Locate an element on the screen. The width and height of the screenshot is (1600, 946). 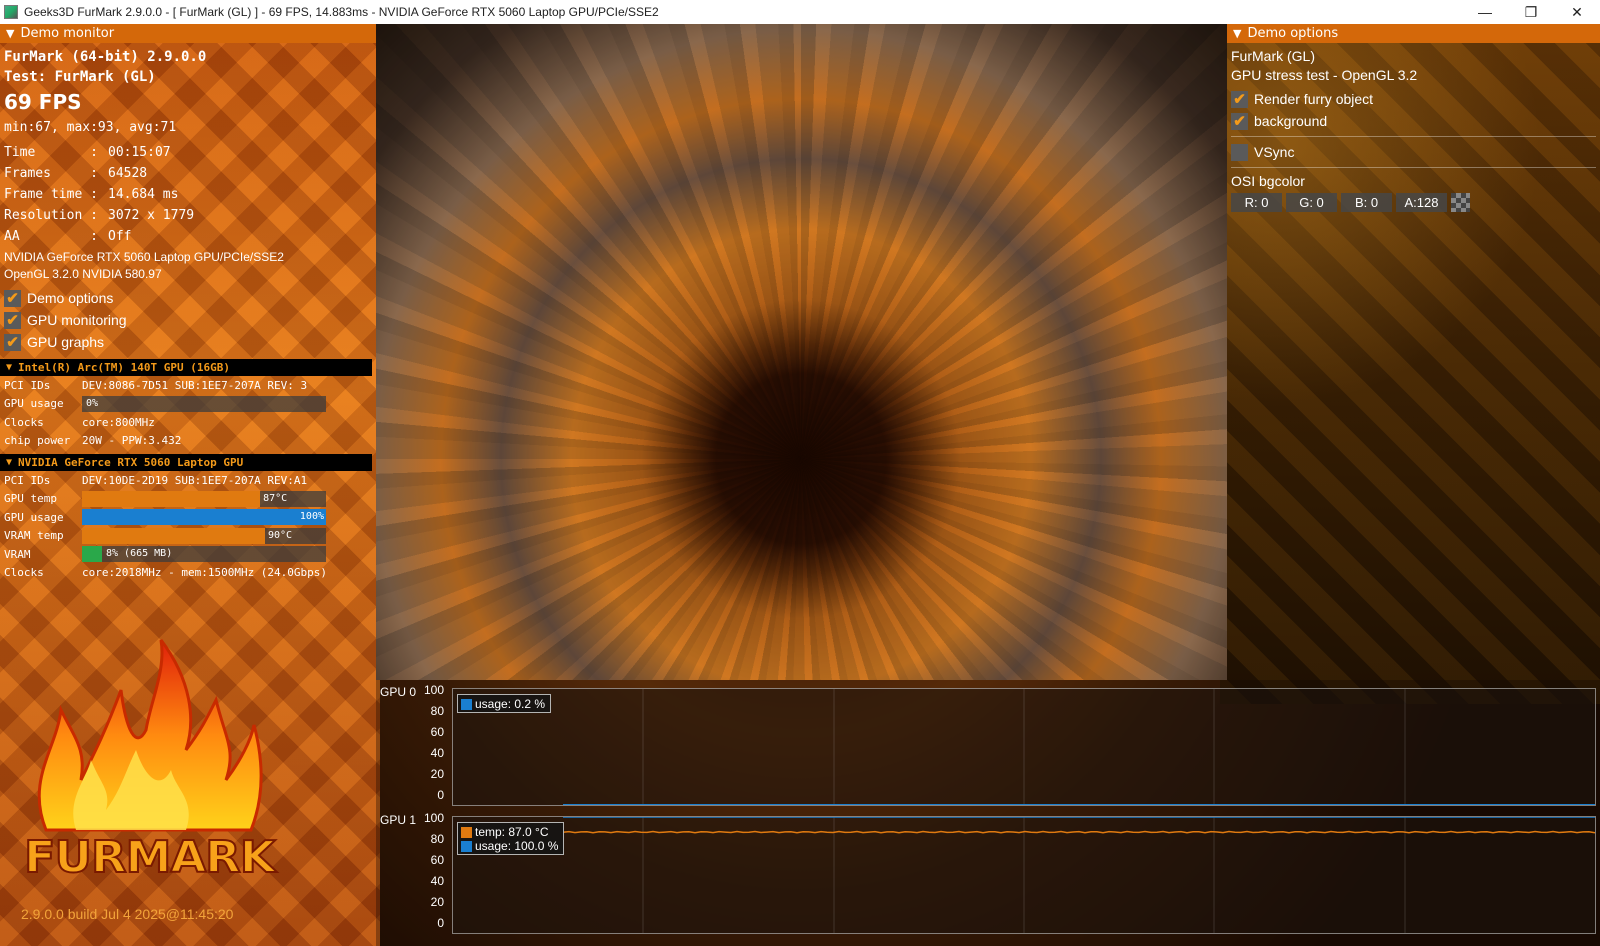
checkbox-label: background is located at coordinates (1291, 121).